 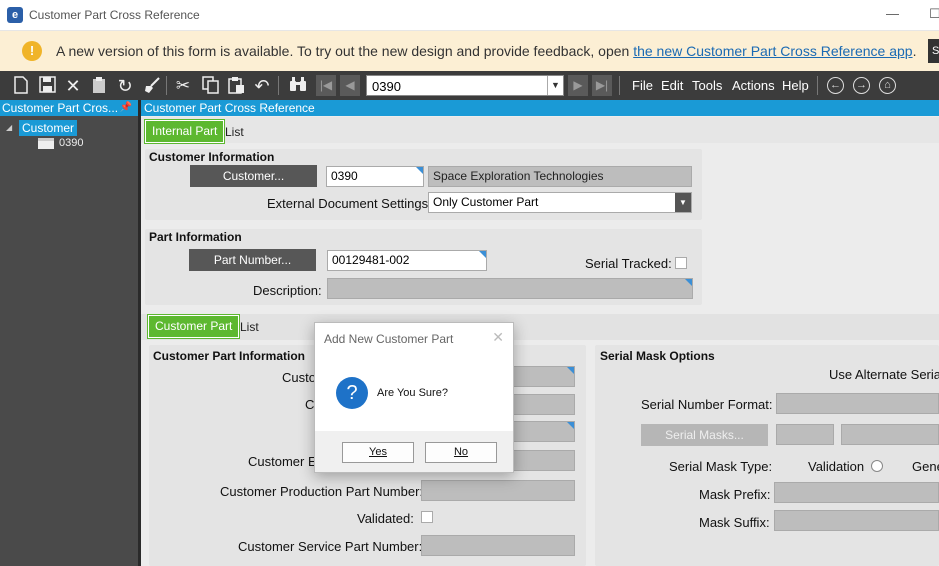 What do you see at coordinates (707, 85) in the screenshot?
I see `menu-tools: Tools` at bounding box center [707, 85].